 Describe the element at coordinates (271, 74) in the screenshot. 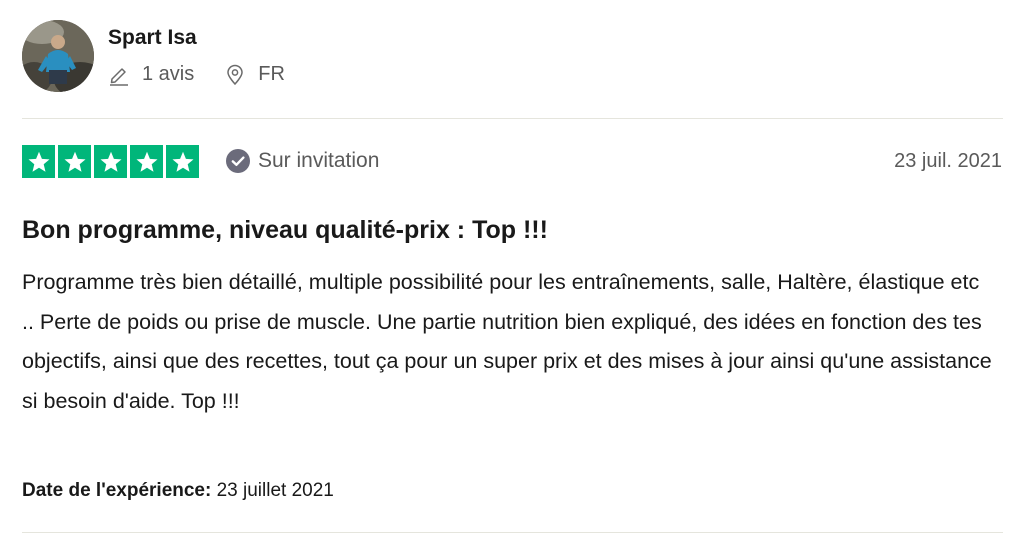

I see `country-label: FR` at that location.